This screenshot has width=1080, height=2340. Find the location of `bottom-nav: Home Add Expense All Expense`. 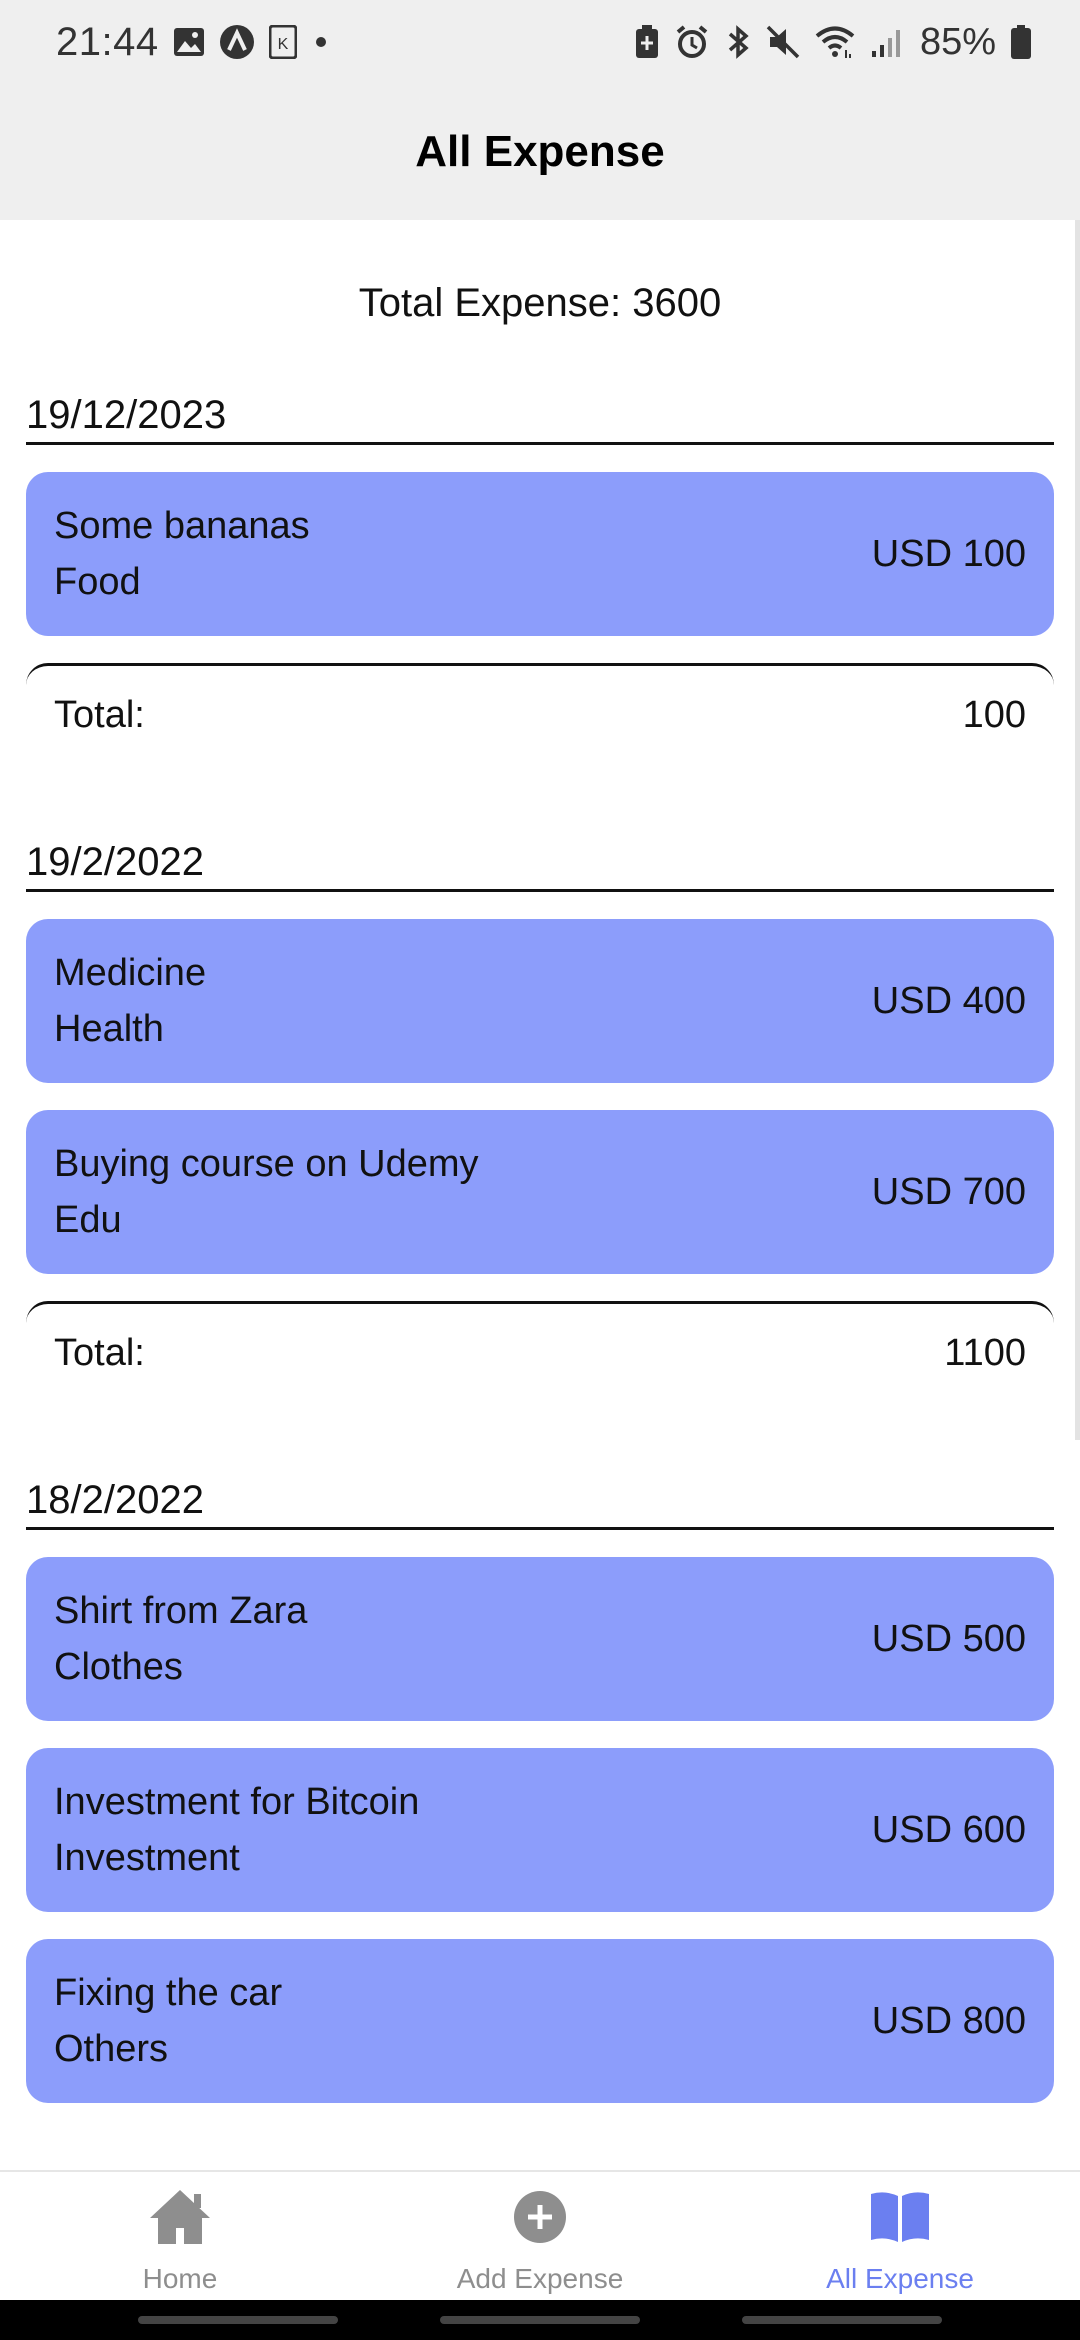

bottom-nav: Home Add Expense All Expense is located at coordinates (540, 2236).